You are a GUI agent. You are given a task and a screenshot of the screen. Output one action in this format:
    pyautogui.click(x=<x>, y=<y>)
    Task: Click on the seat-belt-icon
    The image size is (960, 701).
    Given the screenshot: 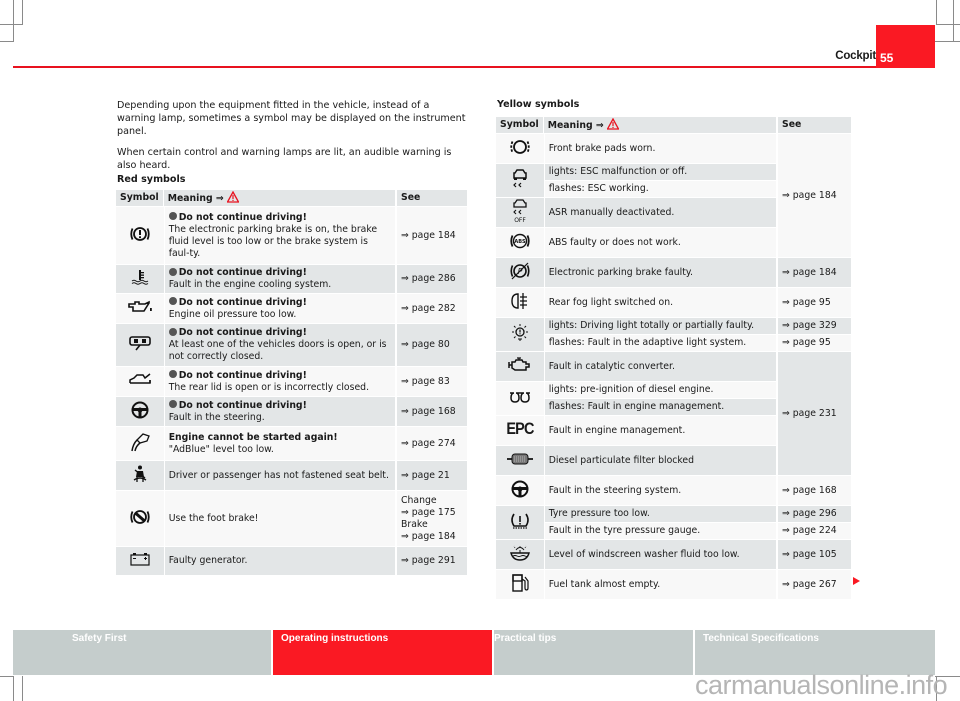 What is the action you would take?
    pyautogui.click(x=140, y=476)
    